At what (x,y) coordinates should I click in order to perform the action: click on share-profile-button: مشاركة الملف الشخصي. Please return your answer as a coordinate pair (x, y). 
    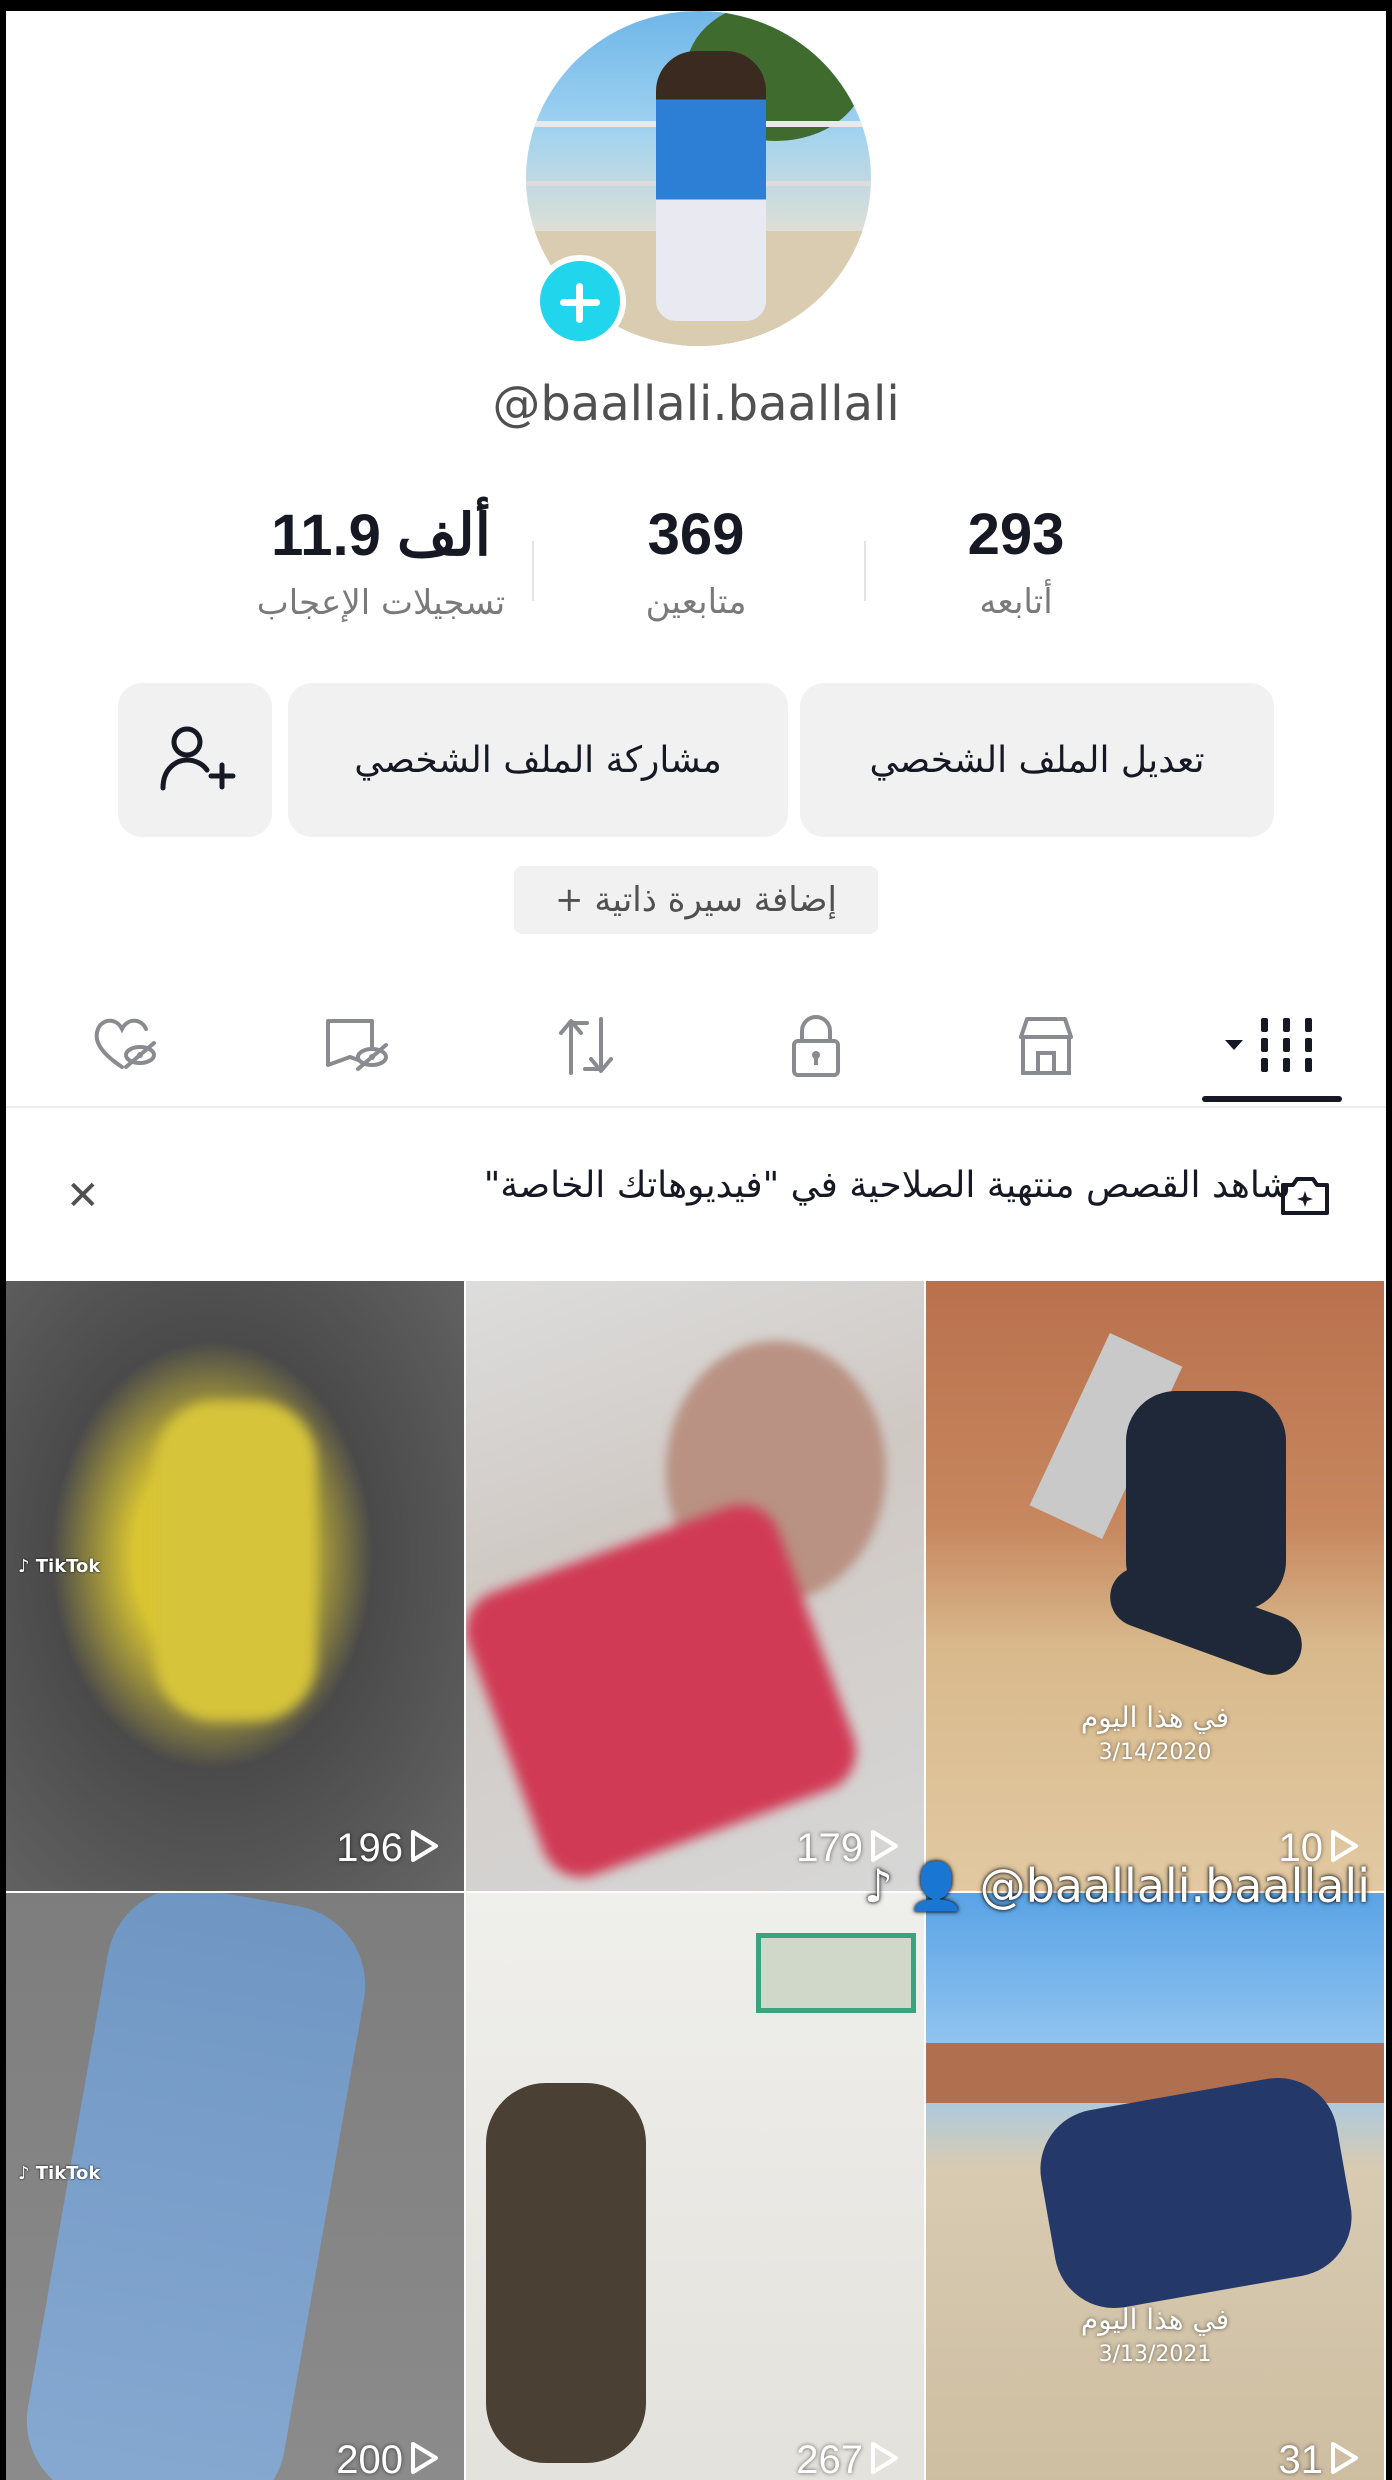
    Looking at the image, I should click on (538, 760).